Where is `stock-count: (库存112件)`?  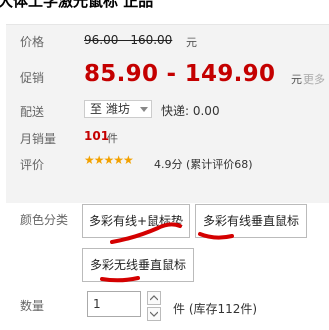
stock-count: (库存112件) is located at coordinates (223, 309).